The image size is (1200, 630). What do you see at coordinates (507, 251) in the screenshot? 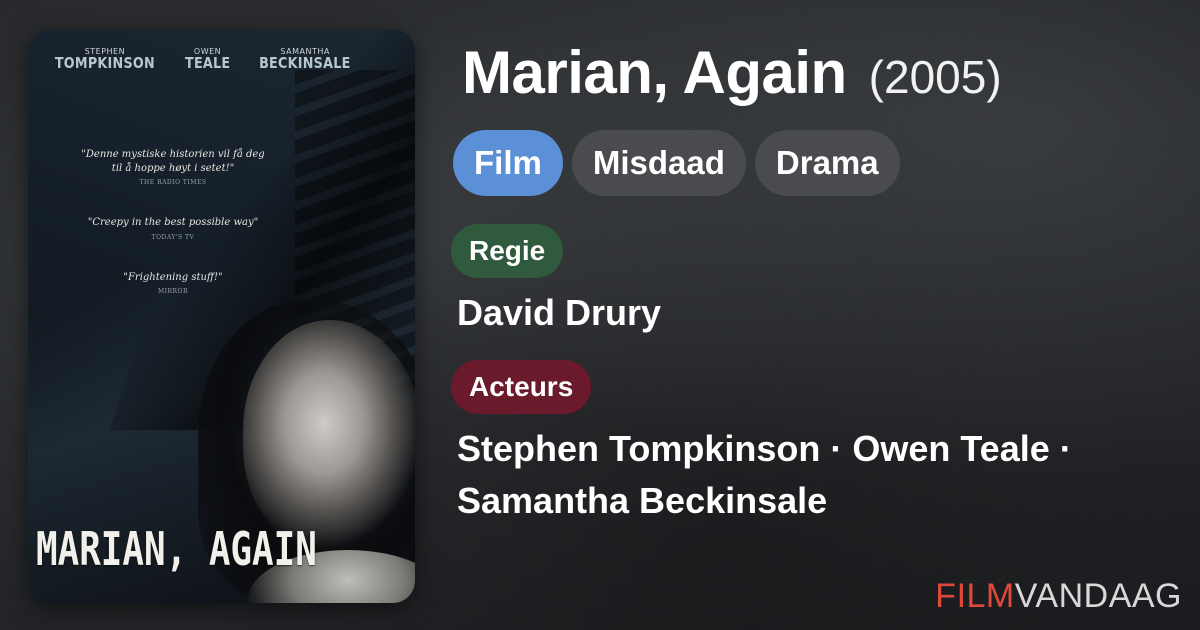
I see `director-label-badge: Regie` at bounding box center [507, 251].